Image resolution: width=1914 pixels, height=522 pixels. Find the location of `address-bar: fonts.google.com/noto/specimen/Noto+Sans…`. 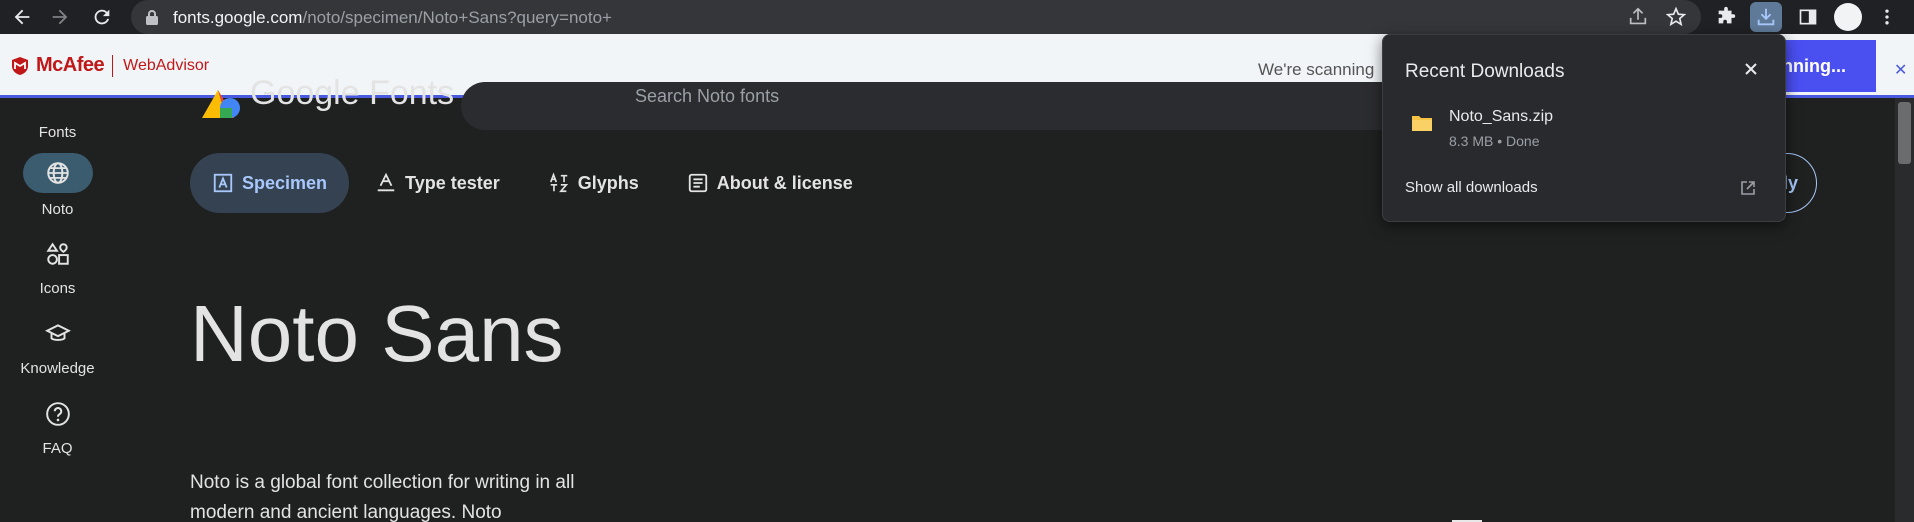

address-bar: fonts.google.com/noto/specimen/Noto+Sans… is located at coordinates (916, 17).